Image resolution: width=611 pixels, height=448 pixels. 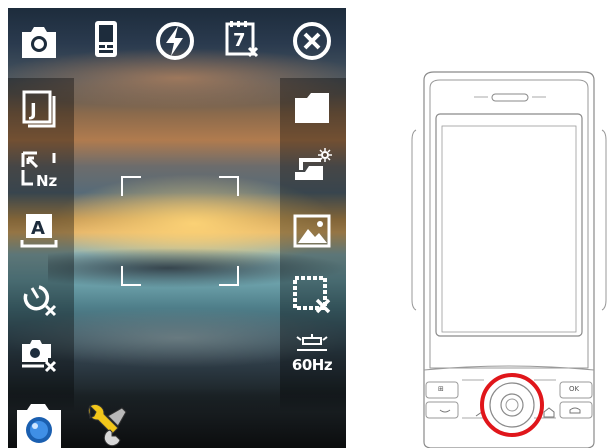 I want to click on flicker-adjust-icon: 60Hz, so click(x=312, y=355).